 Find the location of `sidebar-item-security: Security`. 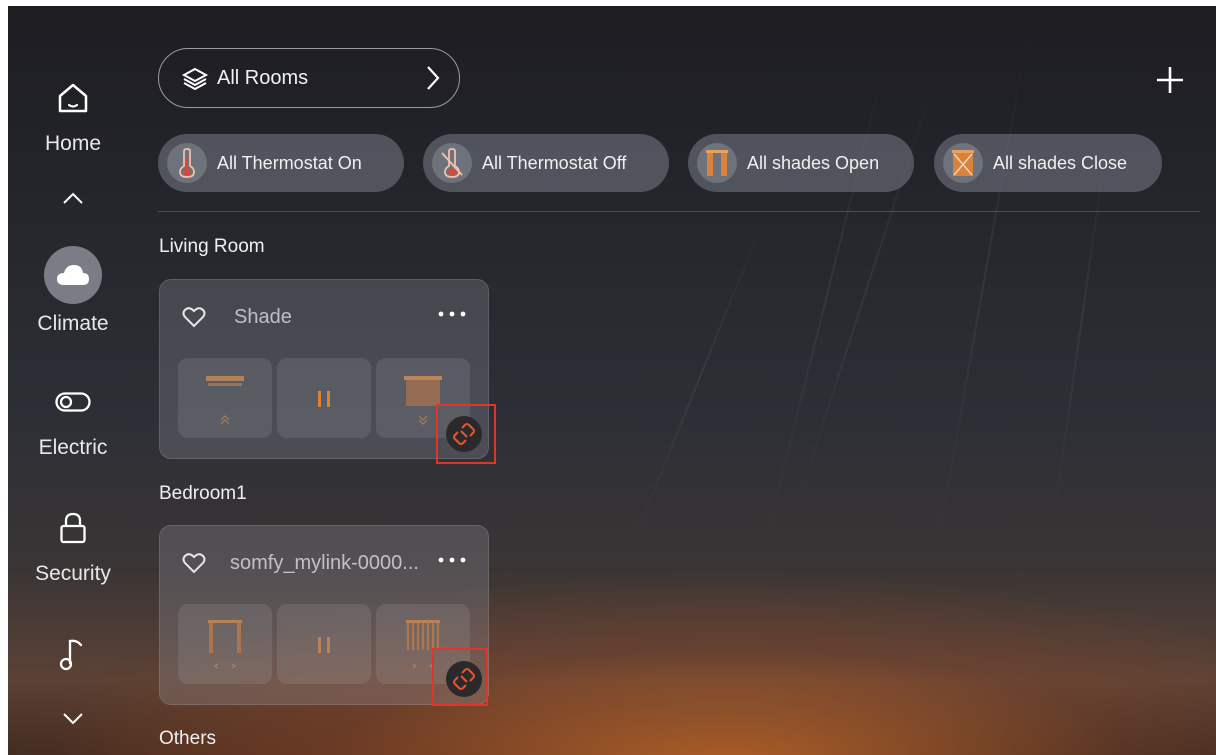

sidebar-item-security: Security is located at coordinates (73, 547).